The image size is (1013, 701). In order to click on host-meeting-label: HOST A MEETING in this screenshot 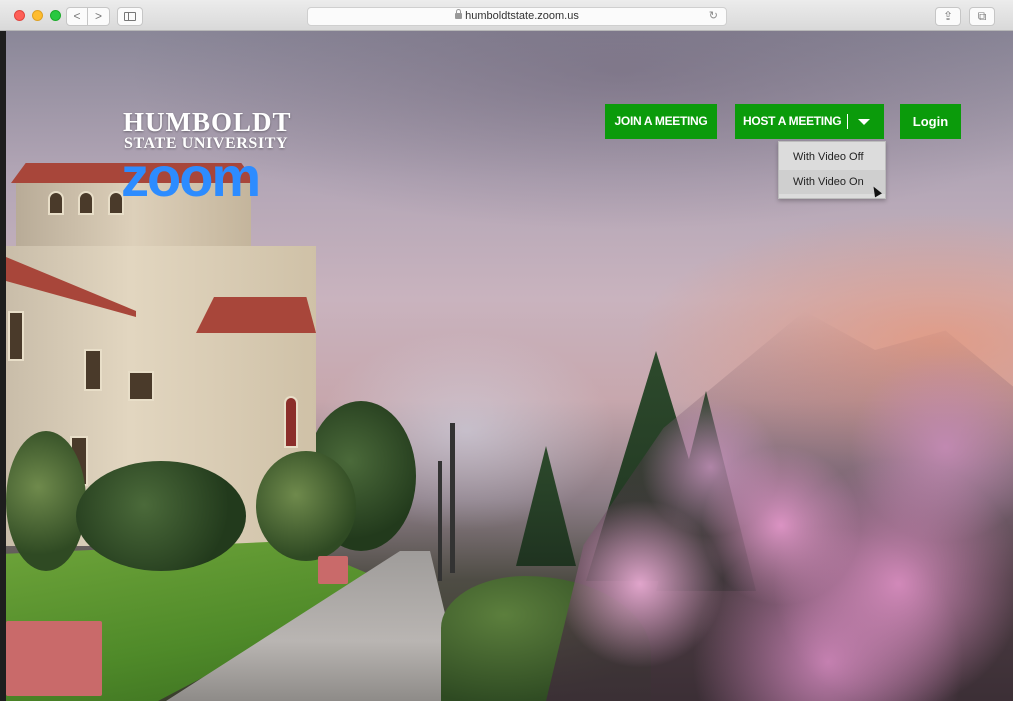, I will do `click(792, 121)`.